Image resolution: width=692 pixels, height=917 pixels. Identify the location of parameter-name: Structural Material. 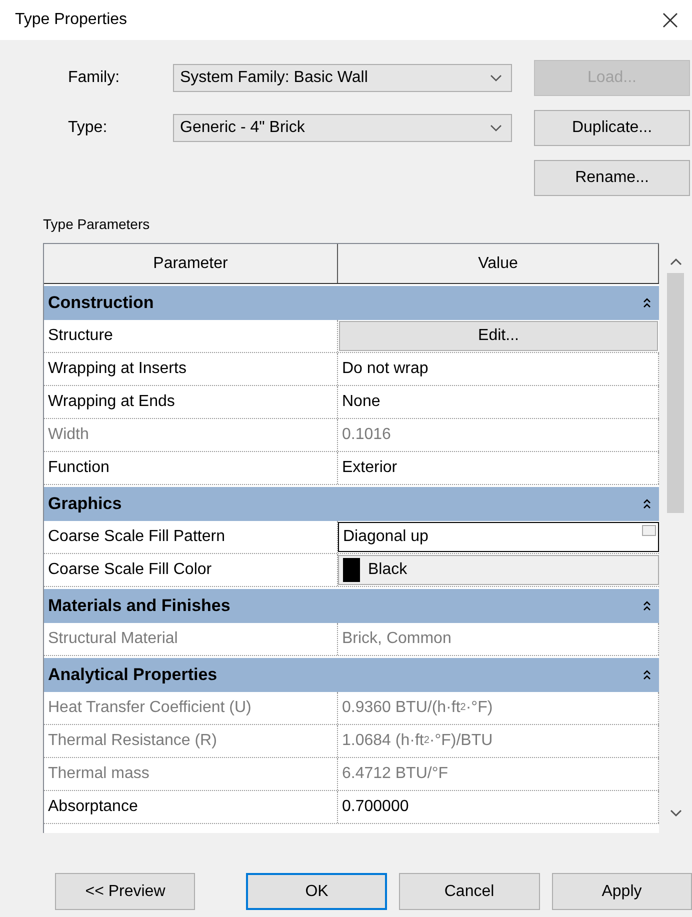
(191, 639).